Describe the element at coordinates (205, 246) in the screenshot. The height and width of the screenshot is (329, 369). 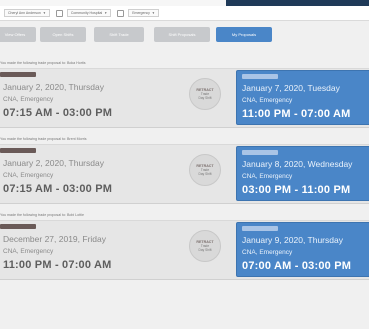
I see `proposal-3-retract-badge: RETRACT Trade Day Shift` at that location.